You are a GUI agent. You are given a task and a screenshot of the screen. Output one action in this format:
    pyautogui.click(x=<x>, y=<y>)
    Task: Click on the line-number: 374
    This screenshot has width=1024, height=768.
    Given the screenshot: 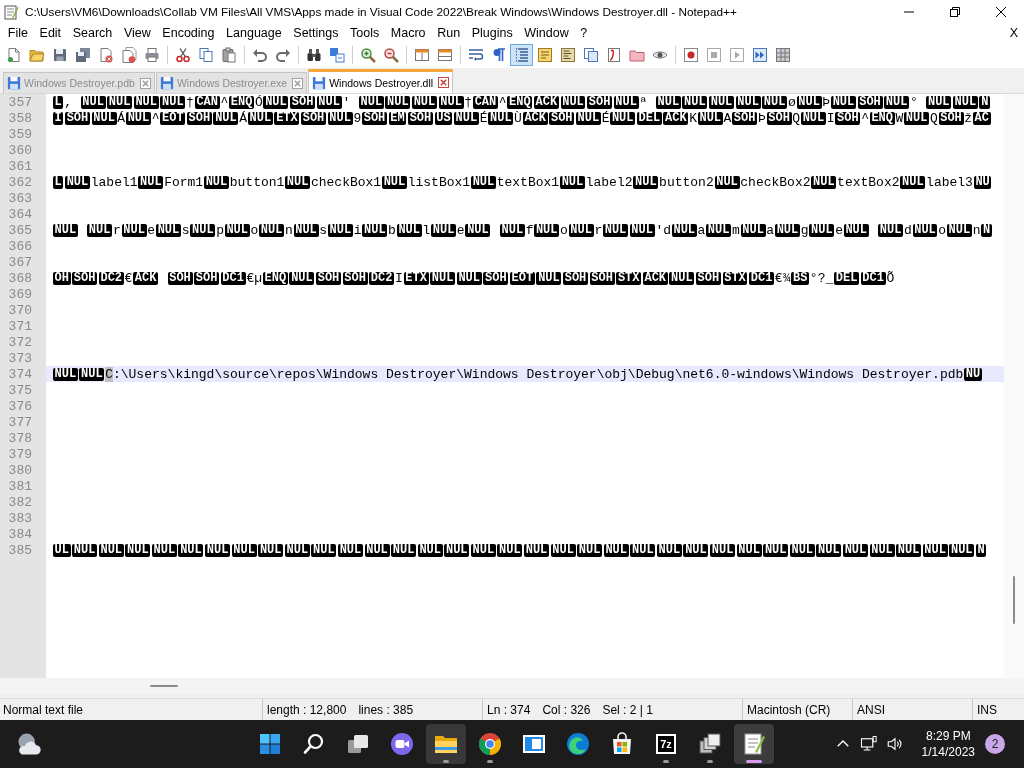 What is the action you would take?
    pyautogui.click(x=20, y=374)
    